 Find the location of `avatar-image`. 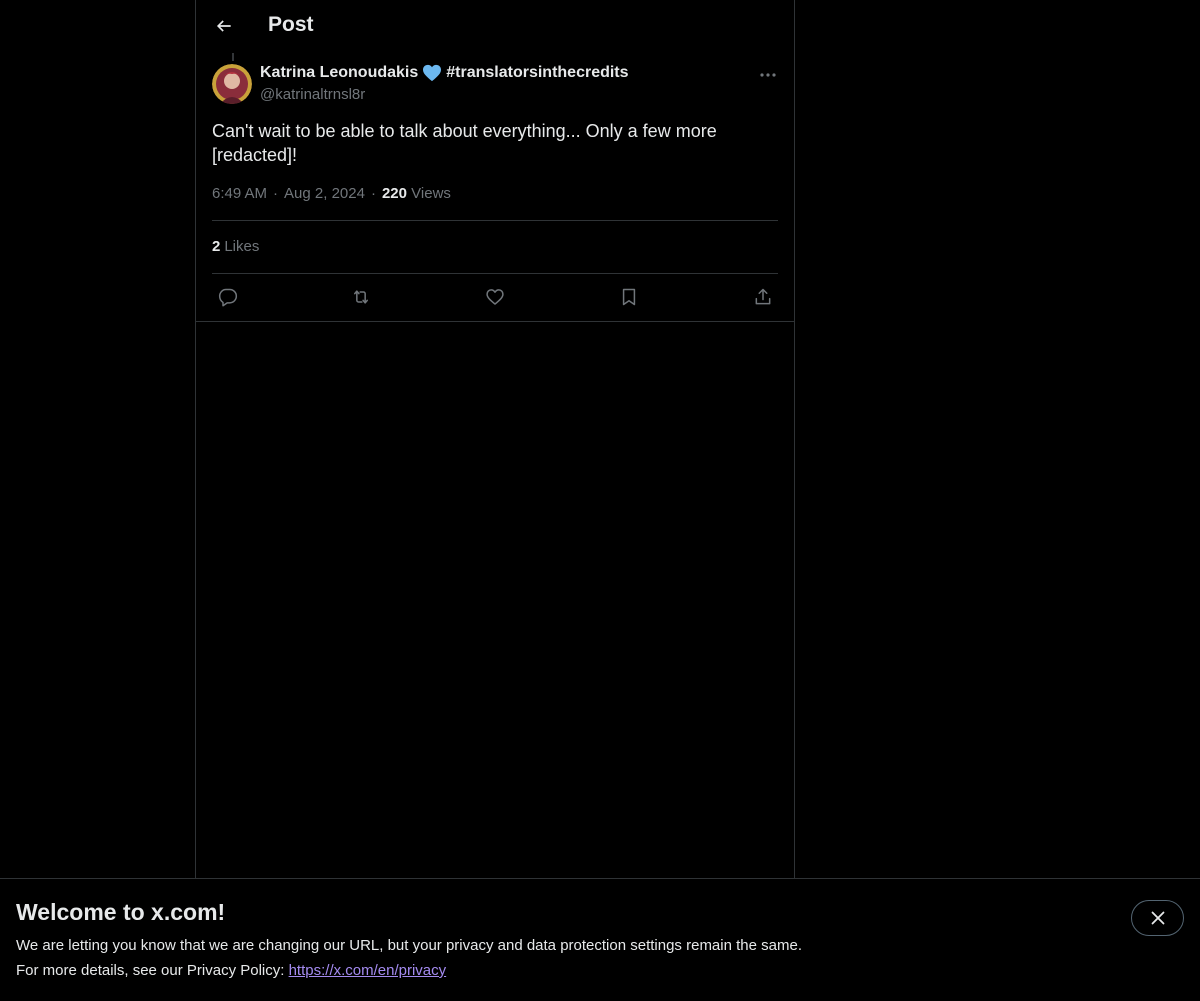

avatar-image is located at coordinates (232, 84).